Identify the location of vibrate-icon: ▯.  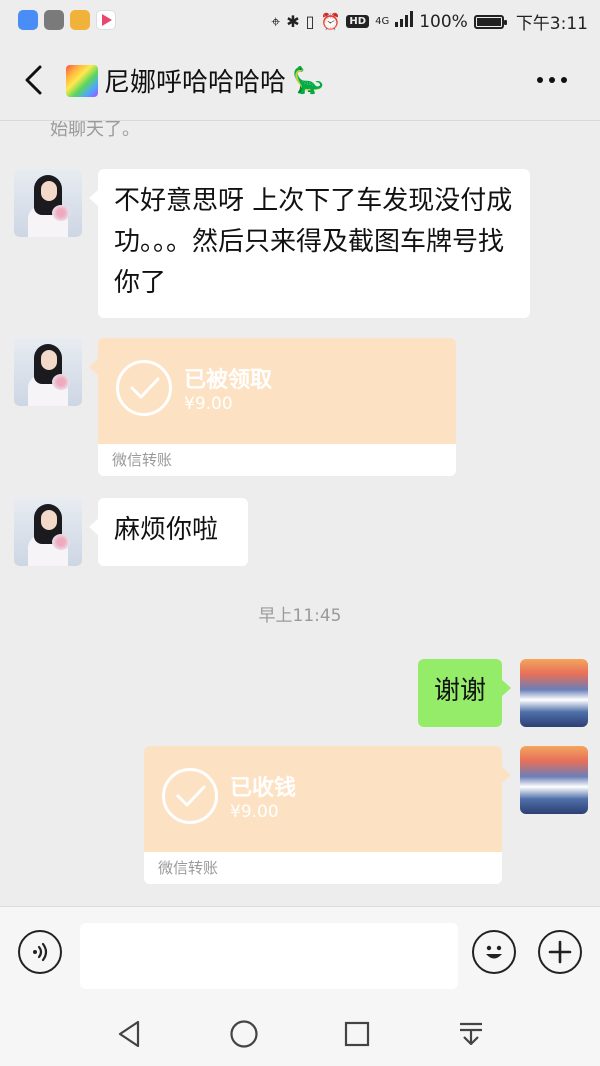
(310, 21).